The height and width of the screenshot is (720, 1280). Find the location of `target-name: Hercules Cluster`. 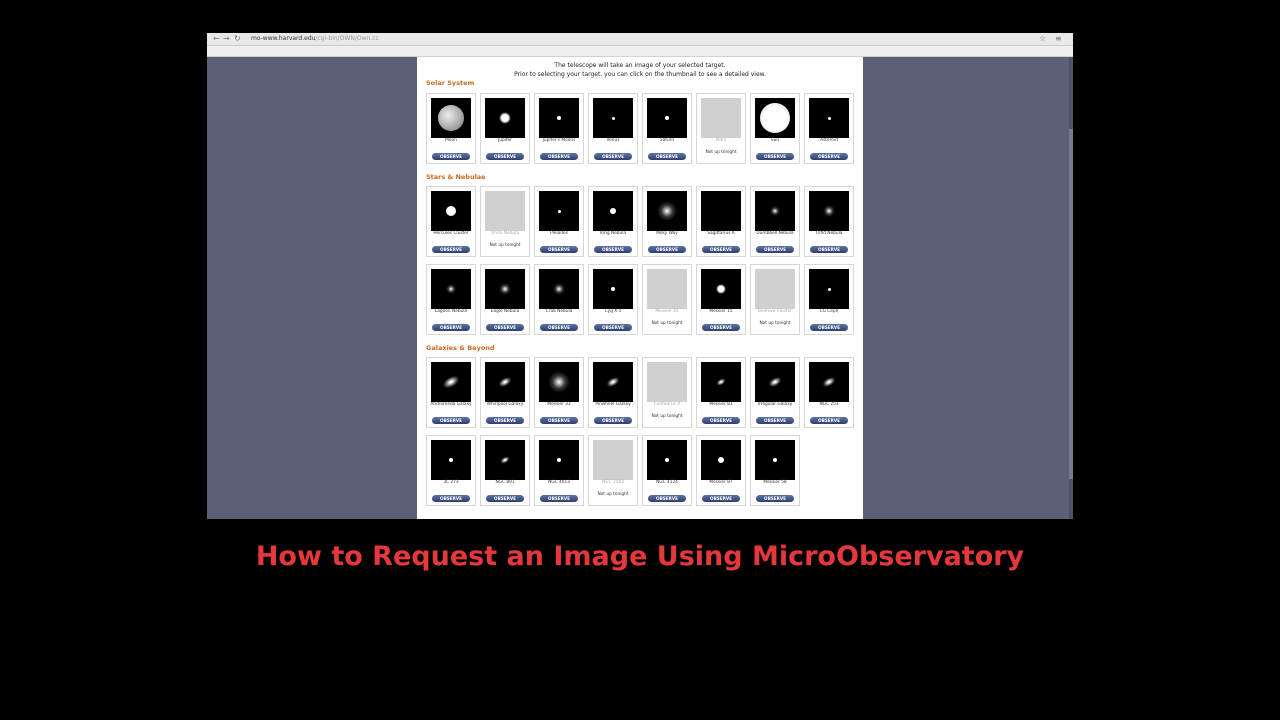

target-name: Hercules Cluster is located at coordinates (451, 233).